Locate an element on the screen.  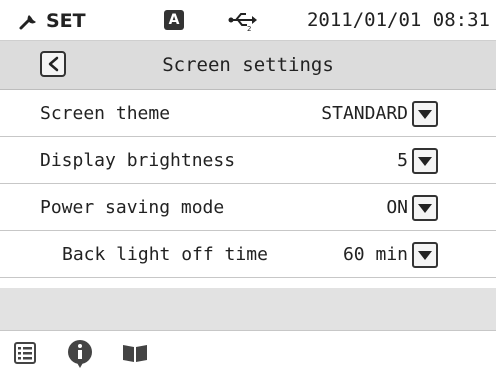
empty-list-area is located at coordinates (248, 309).